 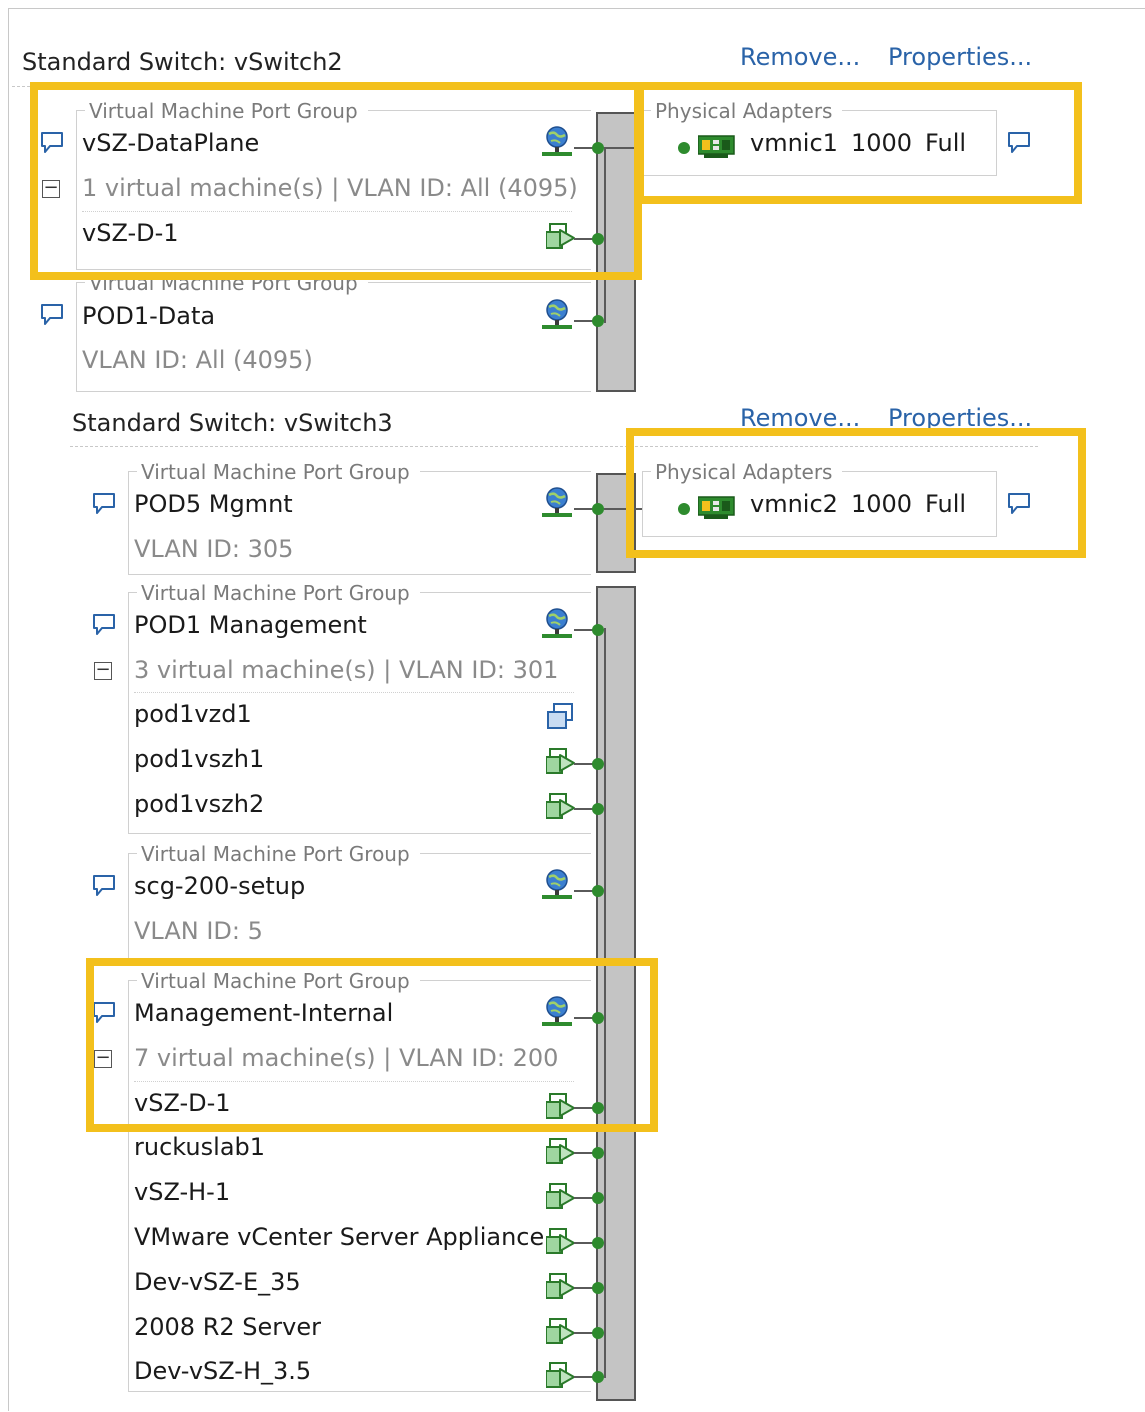 What do you see at coordinates (346, 1058) in the screenshot?
I see `port-group-info: 7 virtual machine(s) | VLAN ID: 200` at bounding box center [346, 1058].